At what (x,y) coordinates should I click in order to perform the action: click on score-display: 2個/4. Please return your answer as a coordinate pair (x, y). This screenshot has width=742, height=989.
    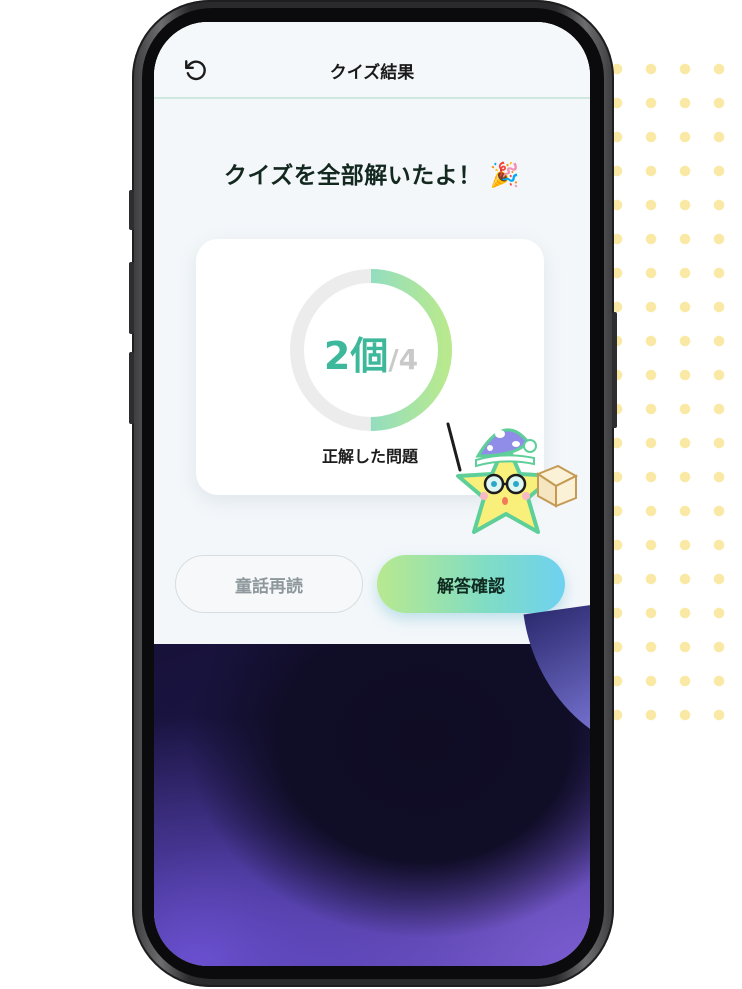
    Looking at the image, I should click on (371, 352).